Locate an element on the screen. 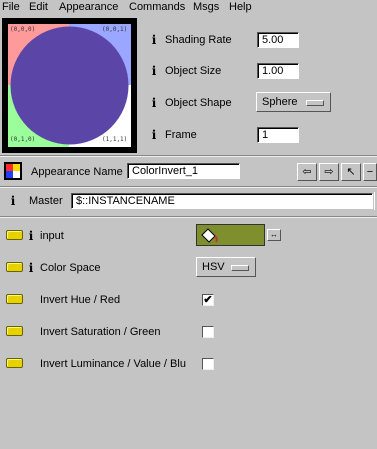 This screenshot has width=377, height=449. object-size-field: 1.00 is located at coordinates (278, 71).